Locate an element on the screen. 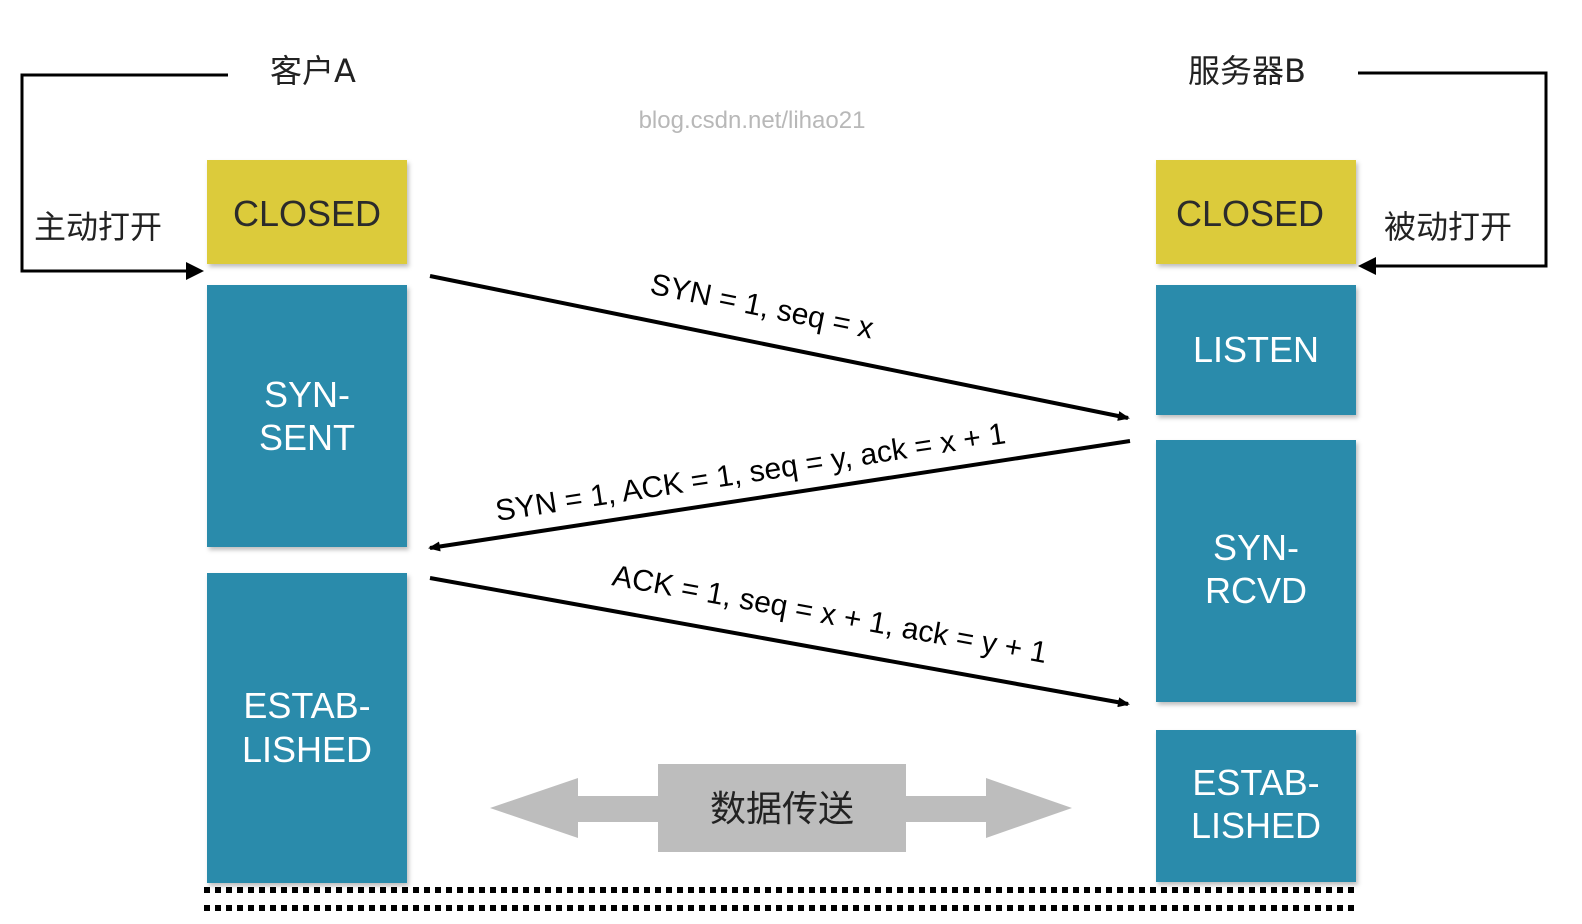 The image size is (1582, 924). client-established-line1: ESTAB- is located at coordinates (306, 705).